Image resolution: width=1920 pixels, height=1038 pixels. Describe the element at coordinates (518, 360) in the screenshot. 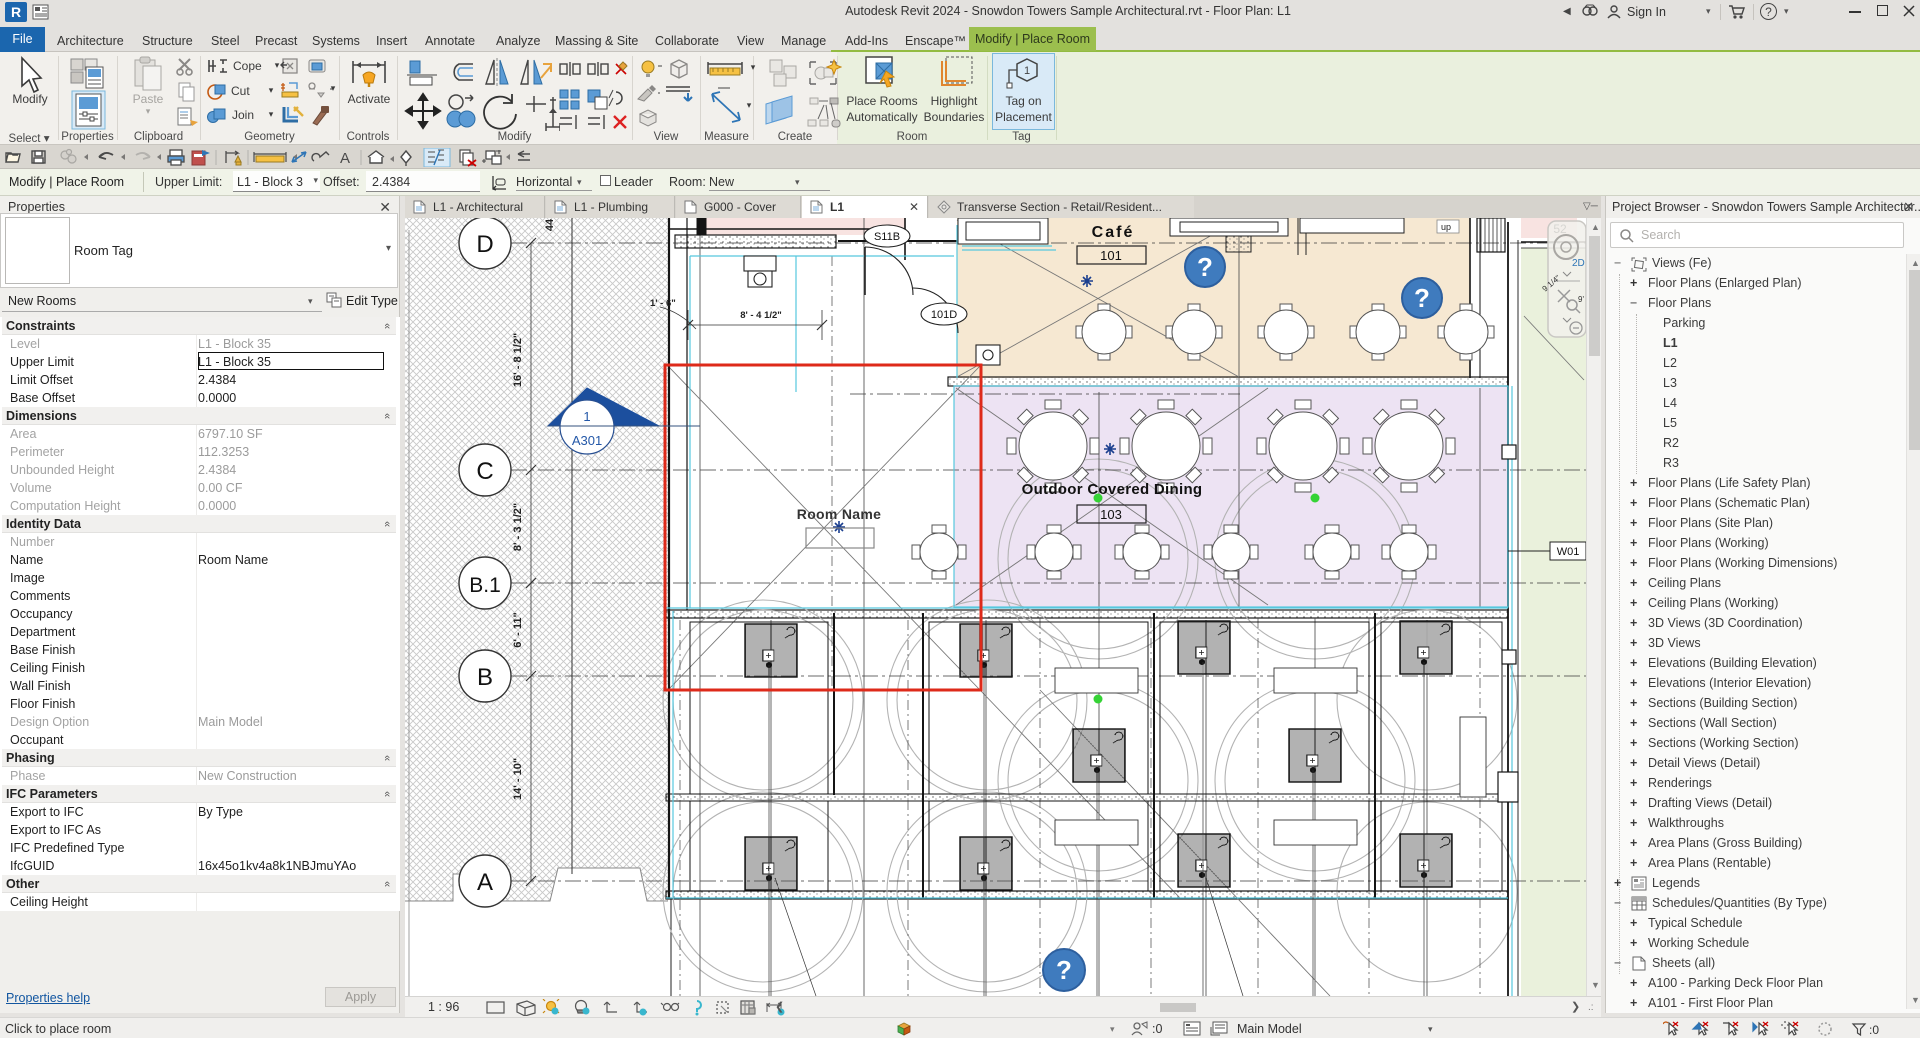

I see `svg-text: 16' - 8 1/2"` at that location.